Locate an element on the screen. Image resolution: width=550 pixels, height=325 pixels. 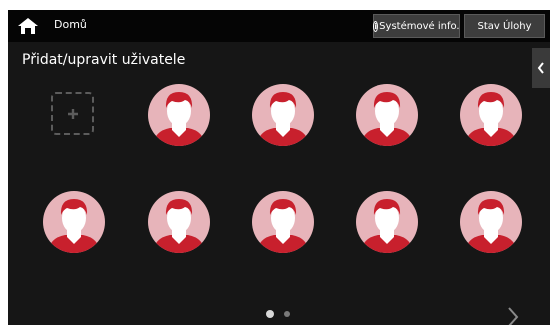
system-info-button: i Systémové info. is located at coordinates (416, 26).